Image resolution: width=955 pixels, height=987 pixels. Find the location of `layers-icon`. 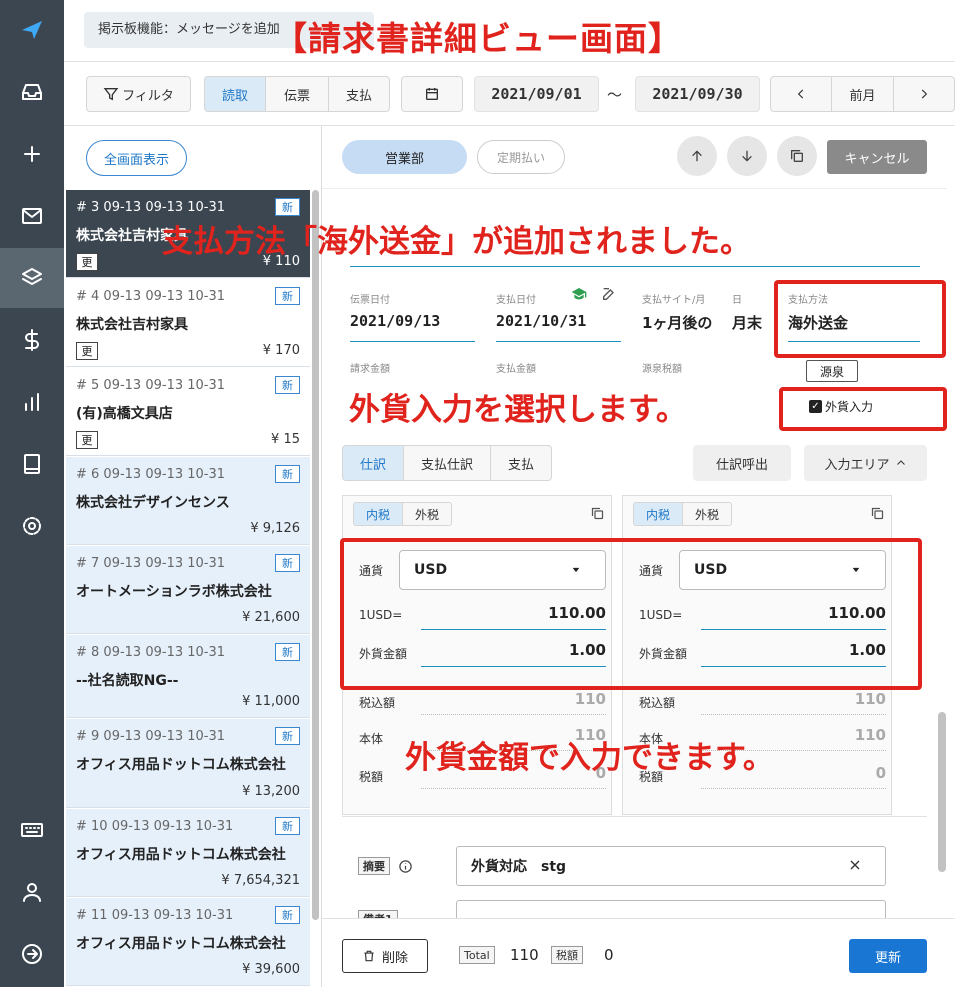

layers-icon is located at coordinates (32, 278).